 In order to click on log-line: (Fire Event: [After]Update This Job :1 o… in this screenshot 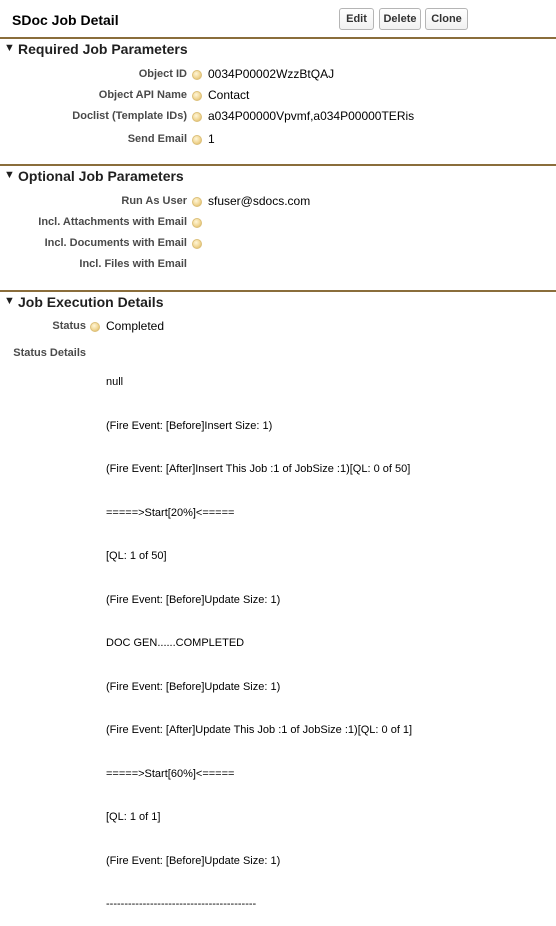, I will do `click(259, 730)`.